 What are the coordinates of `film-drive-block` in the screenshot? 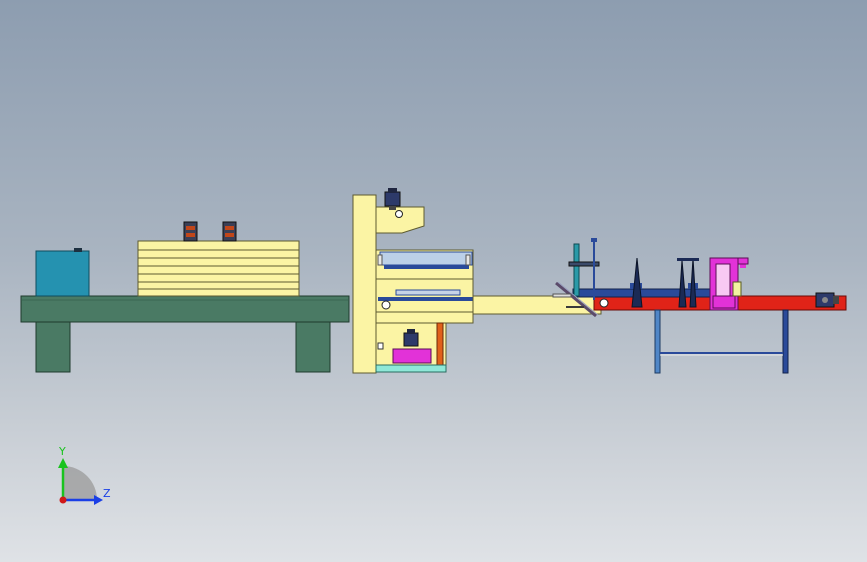 It's located at (412, 356).